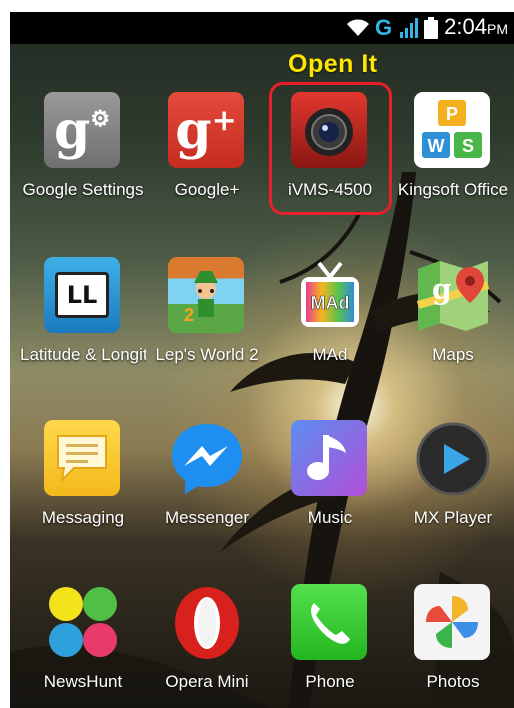 The width and height of the screenshot is (514, 708). I want to click on app-google-settings: g ⚙ Google Settings, so click(83, 146).